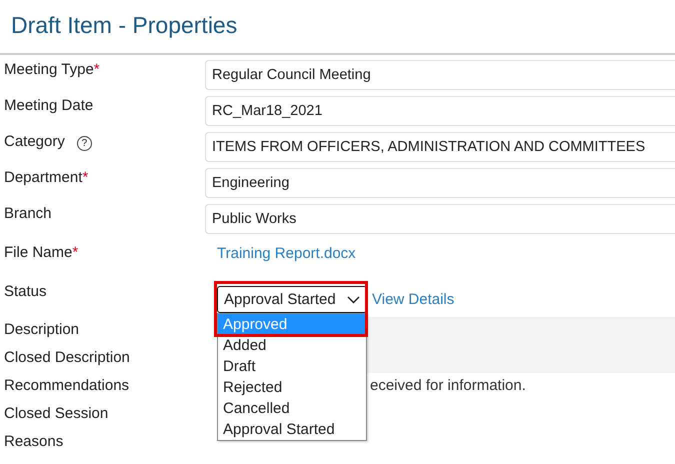  Describe the element at coordinates (28, 213) in the screenshot. I see `field-label: Branch` at that location.